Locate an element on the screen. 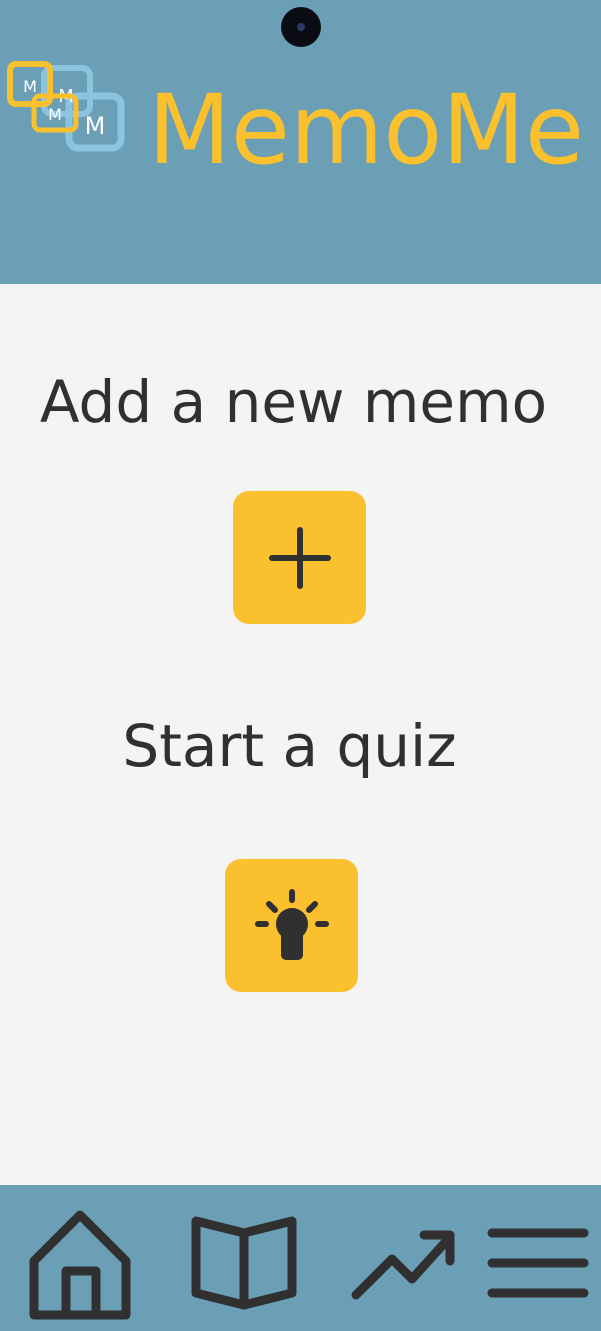 The width and height of the screenshot is (601, 1331). bottom-nav-bar is located at coordinates (300, 1258).